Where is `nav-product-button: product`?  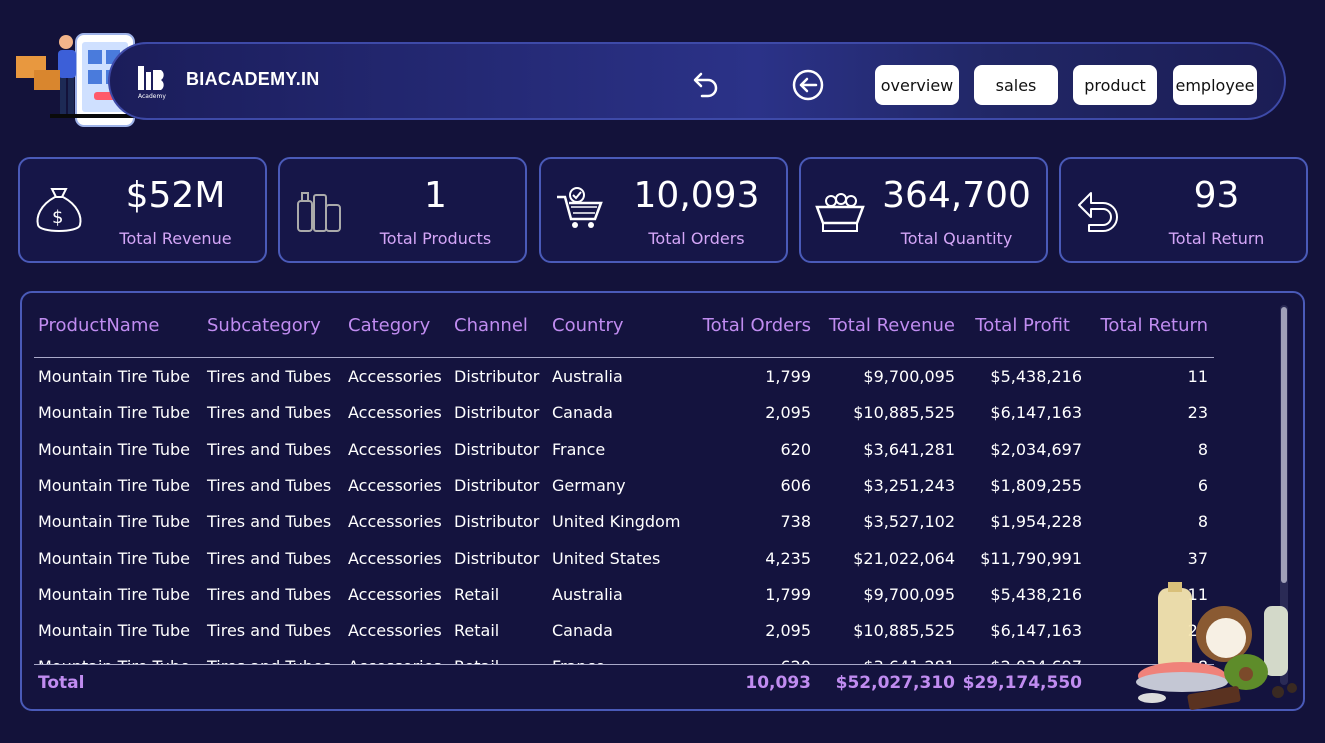 nav-product-button: product is located at coordinates (1115, 85).